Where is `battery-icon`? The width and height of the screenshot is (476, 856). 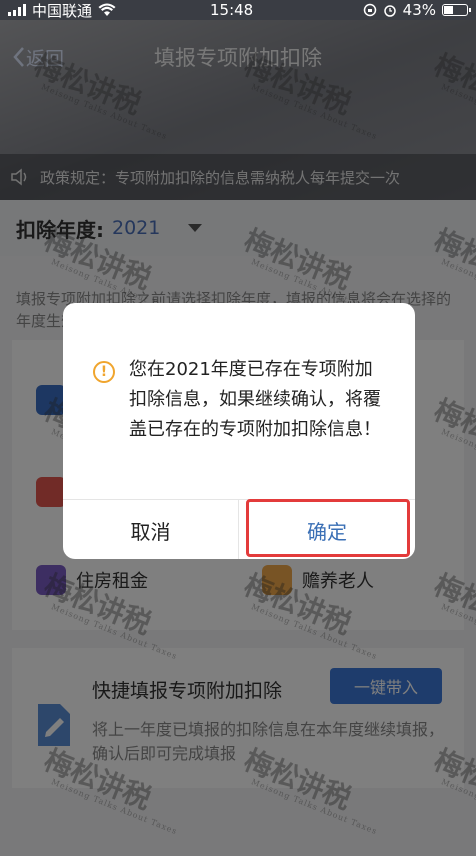
battery-icon is located at coordinates (456, 10).